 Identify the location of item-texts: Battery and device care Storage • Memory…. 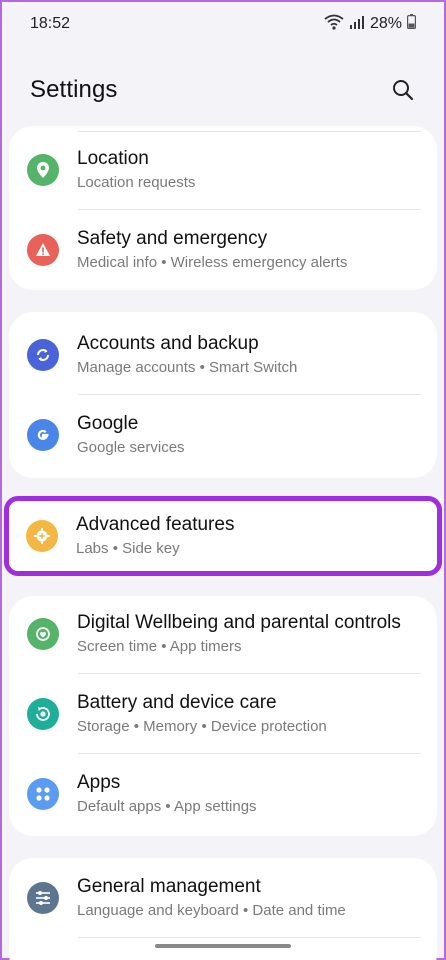
(202, 714).